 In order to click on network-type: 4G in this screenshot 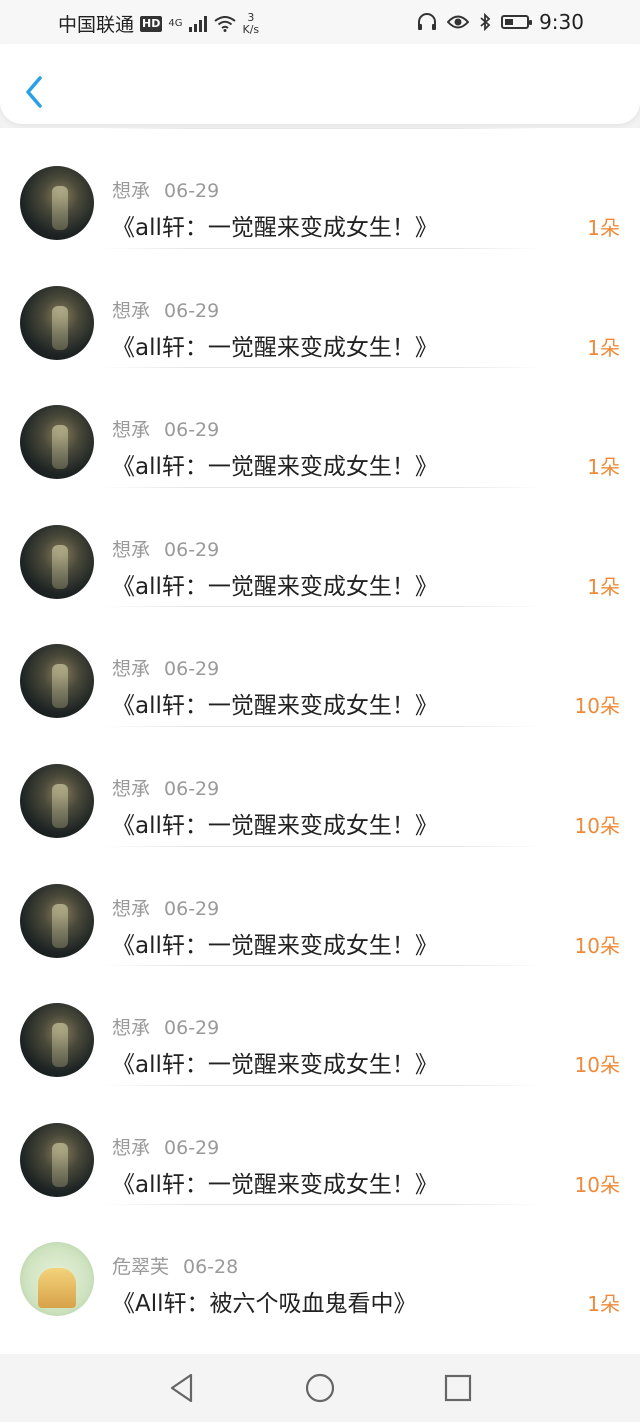, I will do `click(175, 23)`.